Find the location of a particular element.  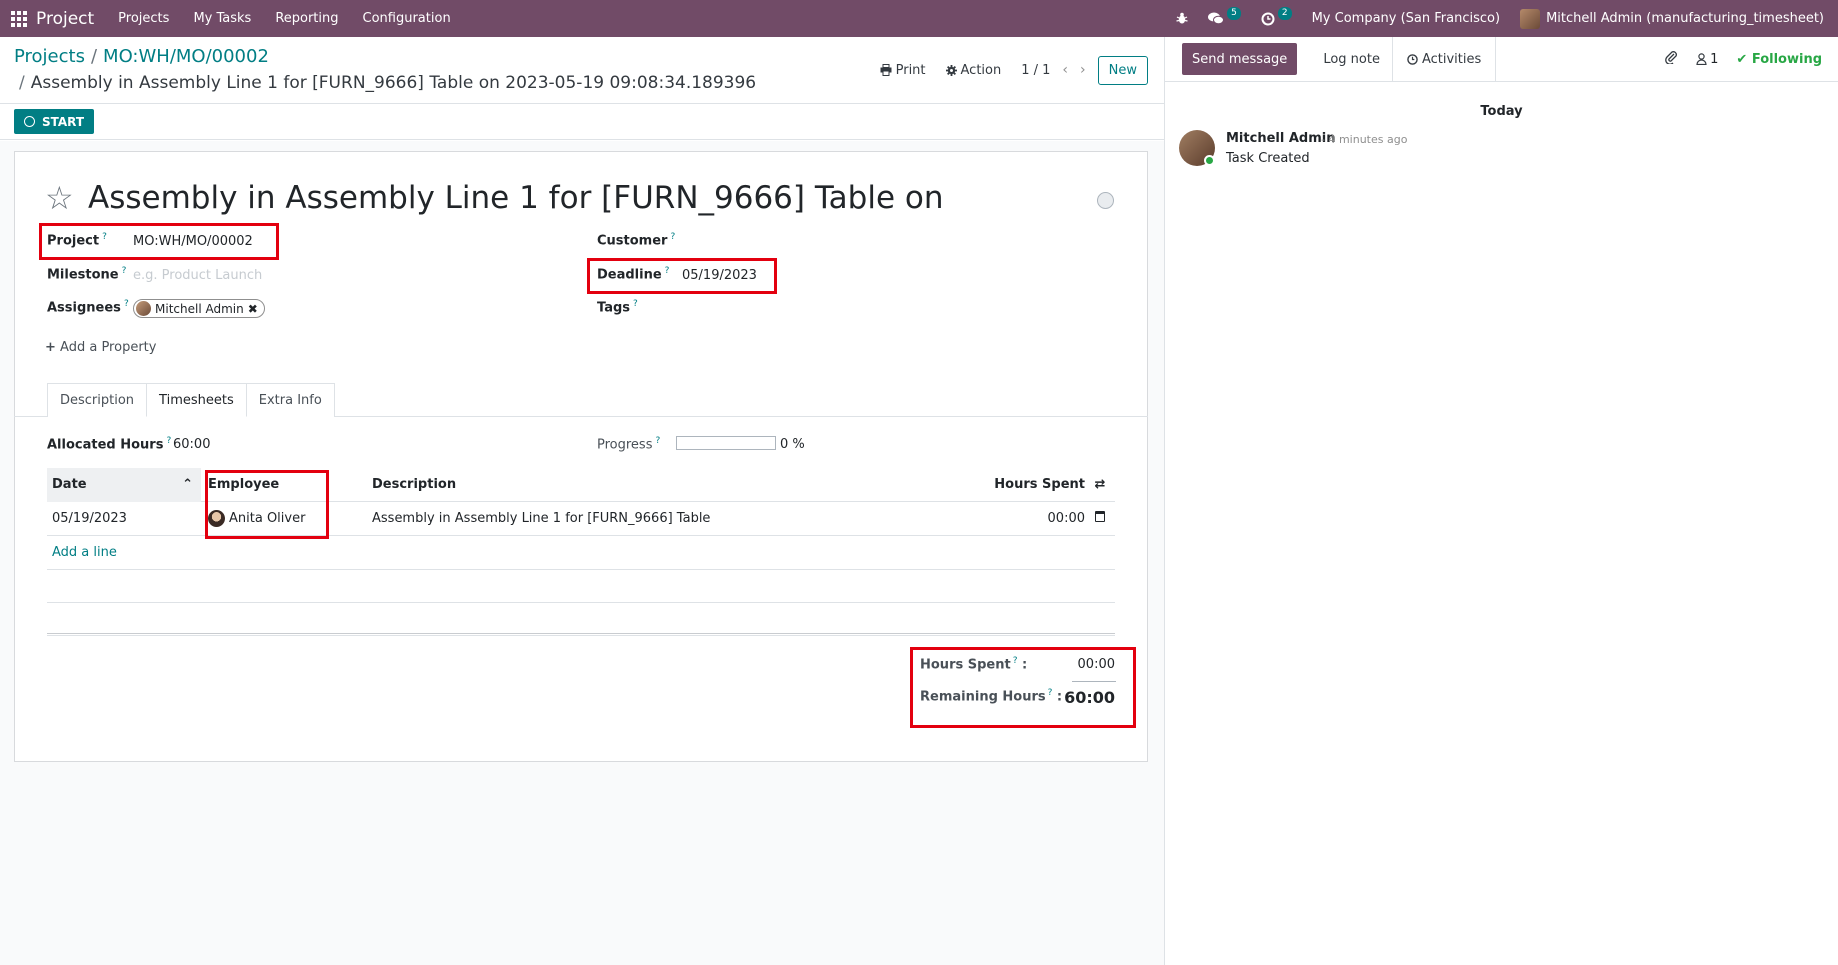

tab-extra-info: Extra Info is located at coordinates (290, 400).